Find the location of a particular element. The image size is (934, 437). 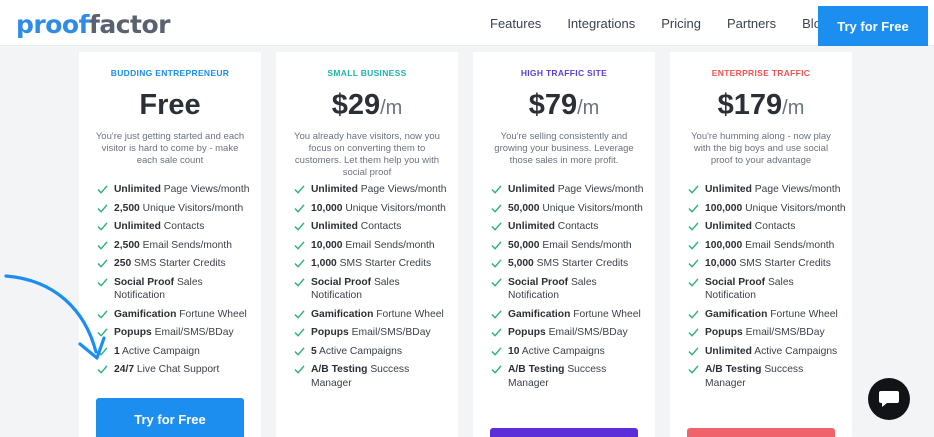

feature-item: Unlimited Active Campaigns is located at coordinates (767, 352).